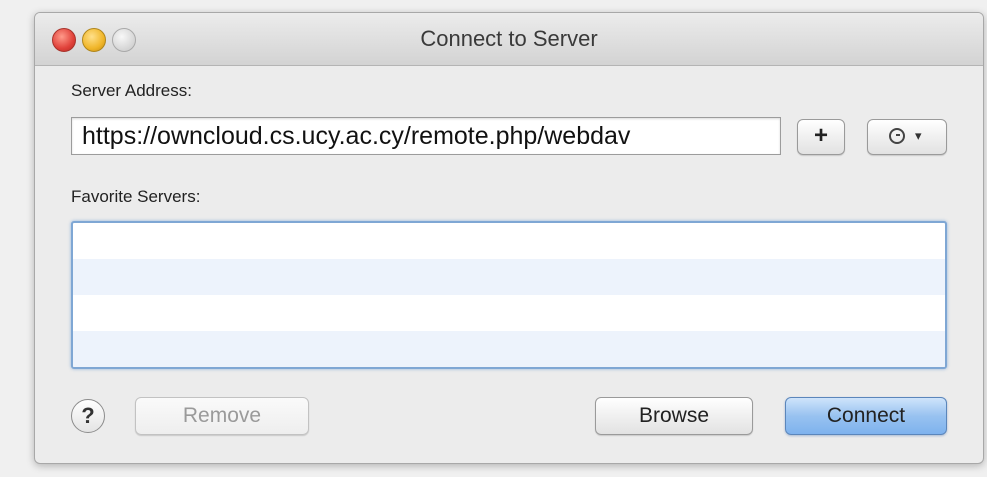  I want to click on browse-button: Browse, so click(674, 416).